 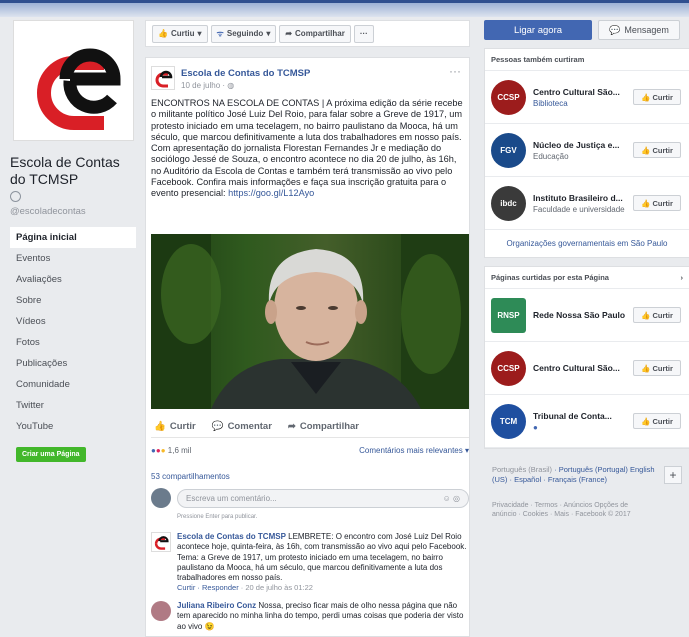 I want to click on post-author: Escola de Contas do TCMSP, so click(x=245, y=73).